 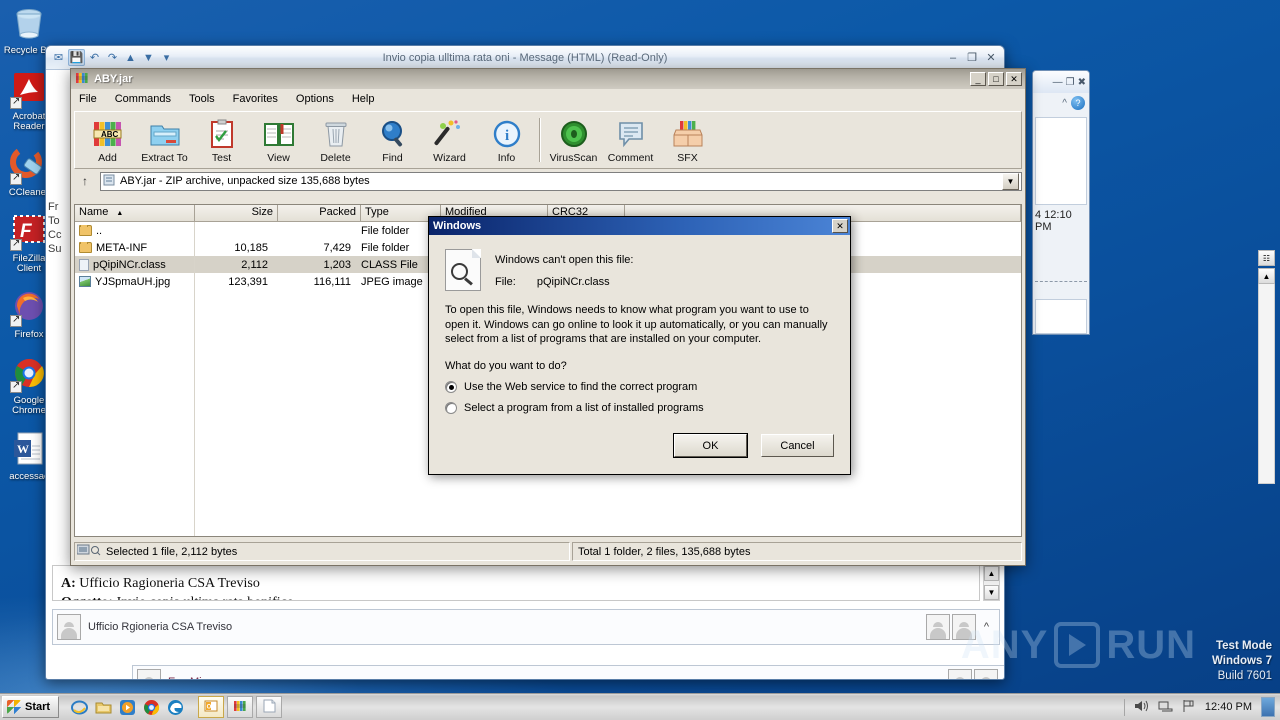 I want to click on edge-icon, so click(x=175, y=707).